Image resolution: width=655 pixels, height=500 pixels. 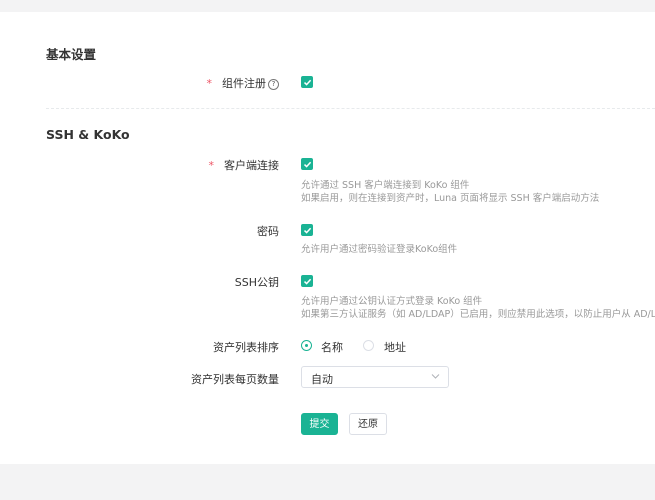 I want to click on radio-sort-address, so click(x=368, y=345).